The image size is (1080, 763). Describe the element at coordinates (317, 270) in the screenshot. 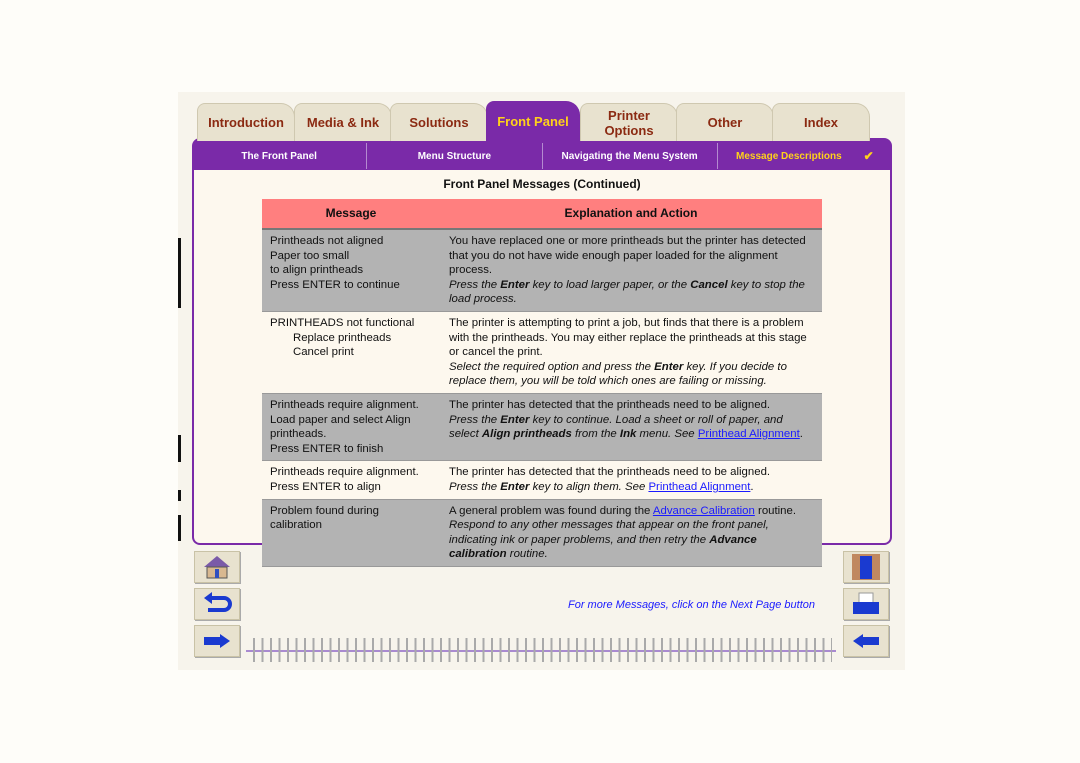

I see `message-line: to align printheads` at that location.